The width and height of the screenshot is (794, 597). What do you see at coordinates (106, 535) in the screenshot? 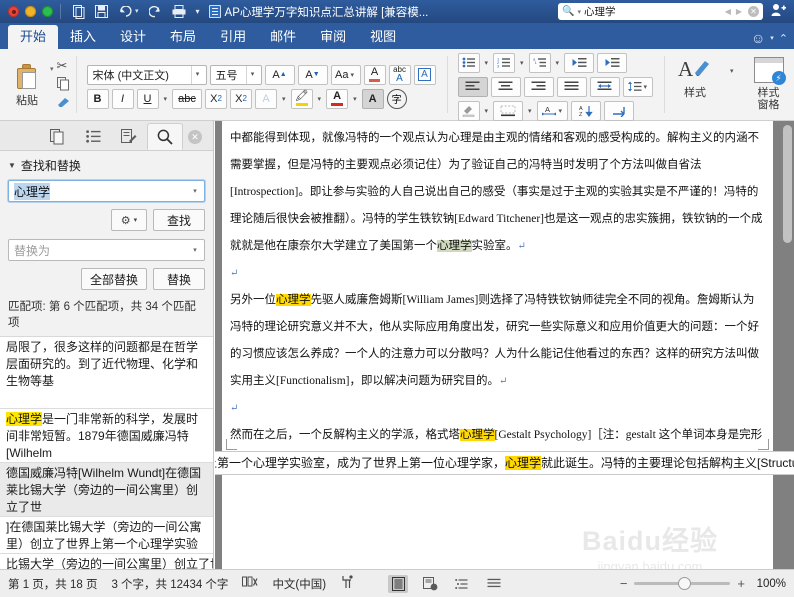
I see `list-item: ]在德国莱比锡大学（旁边的一间公寓里）创立了世界上第一个心理学实验室，成为` at bounding box center [106, 535].